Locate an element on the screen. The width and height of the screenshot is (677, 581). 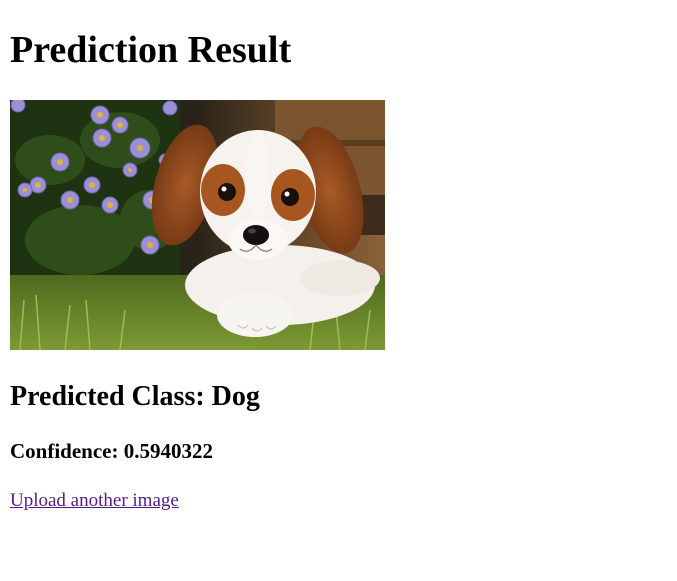
predicted-class: Predicted Class: Dog is located at coordinates (135, 396).